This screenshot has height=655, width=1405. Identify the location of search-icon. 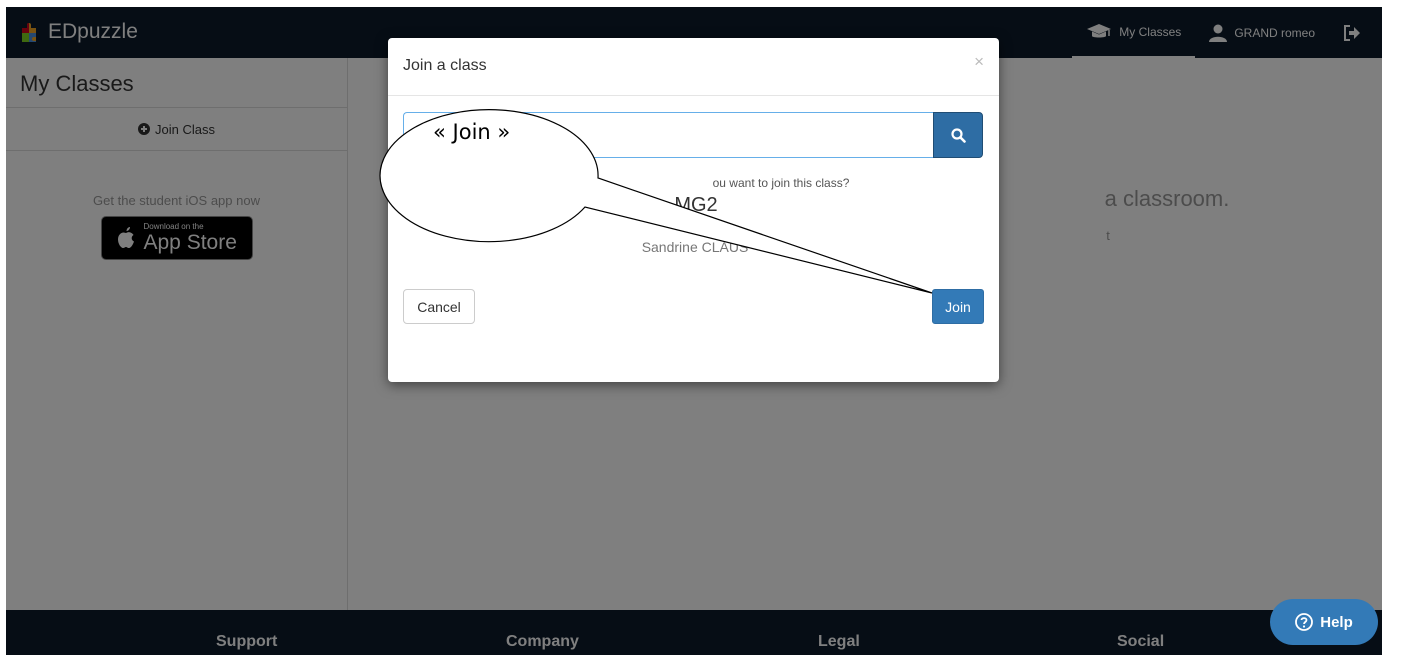
(958, 135).